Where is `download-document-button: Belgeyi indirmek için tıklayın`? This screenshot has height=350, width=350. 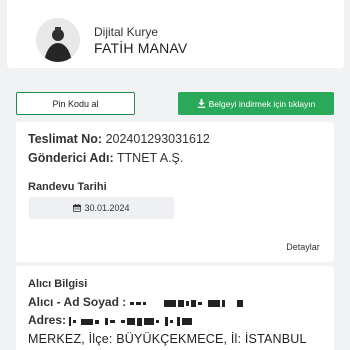
download-document-button: Belgeyi indirmek için tıklayın is located at coordinates (256, 103).